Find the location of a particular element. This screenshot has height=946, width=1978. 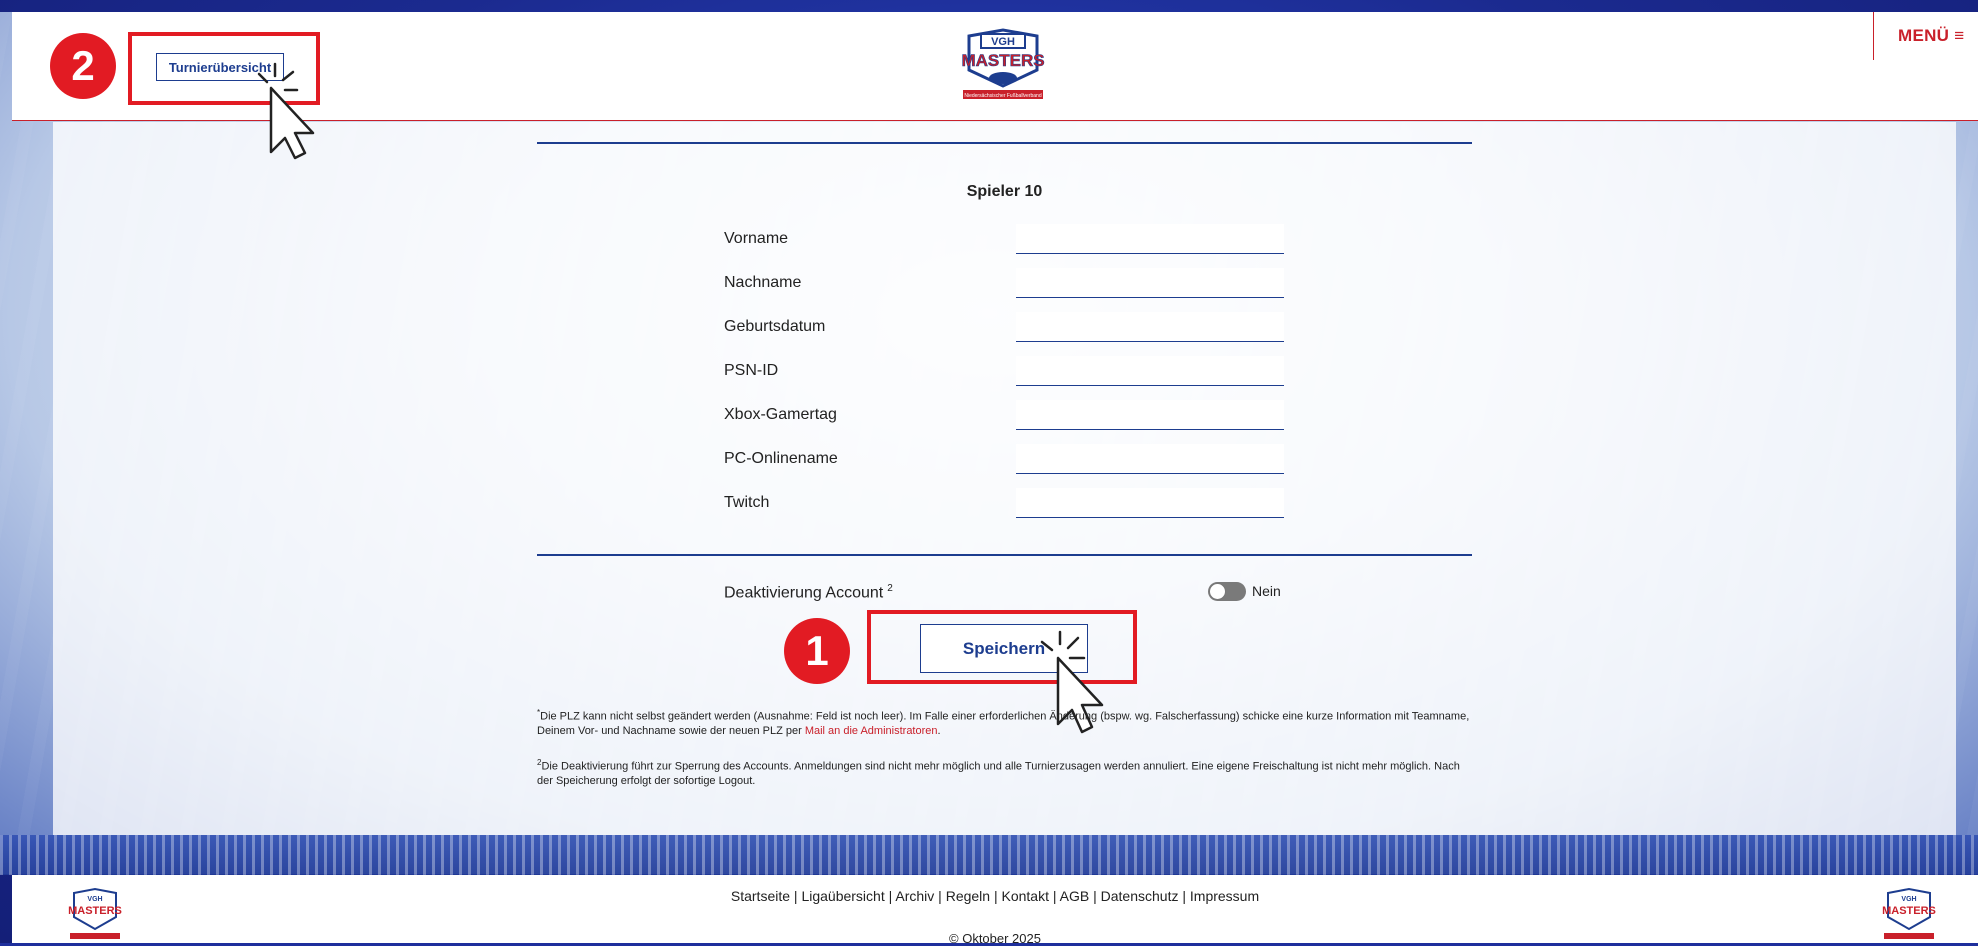

field-label: Vorname is located at coordinates (756, 238).